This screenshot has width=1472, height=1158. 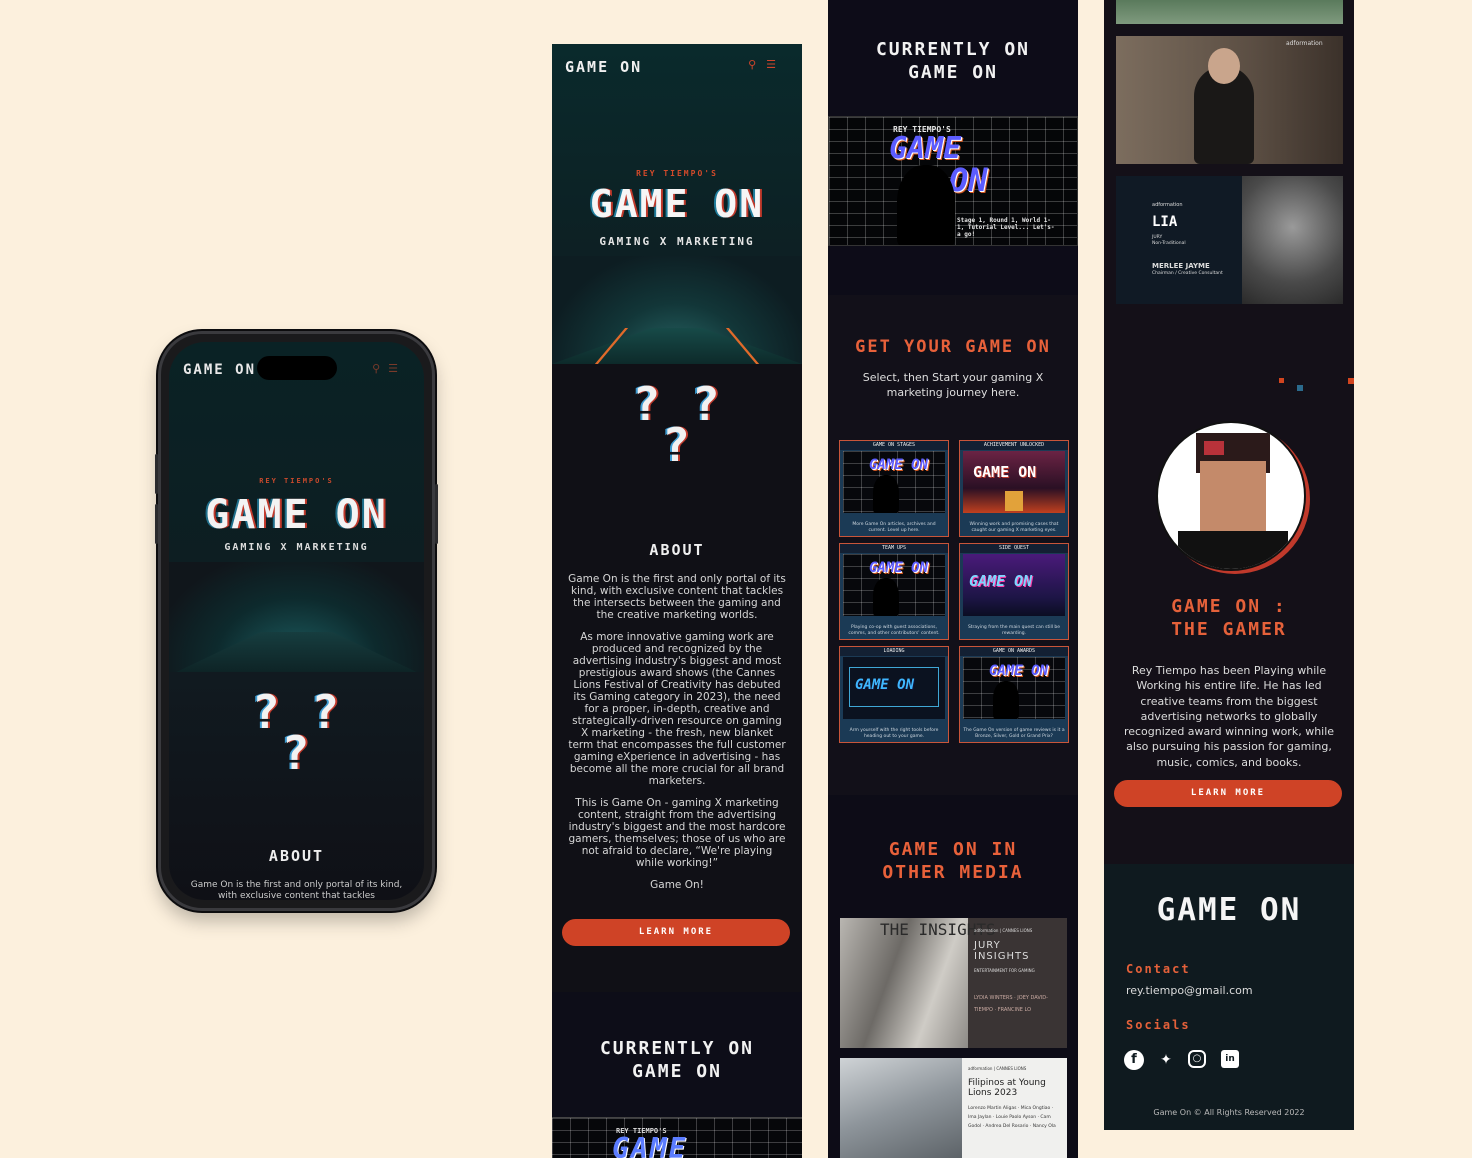 I want to click on game-on-banner: REY TIEMPO'S GAME, so click(x=677, y=1137).